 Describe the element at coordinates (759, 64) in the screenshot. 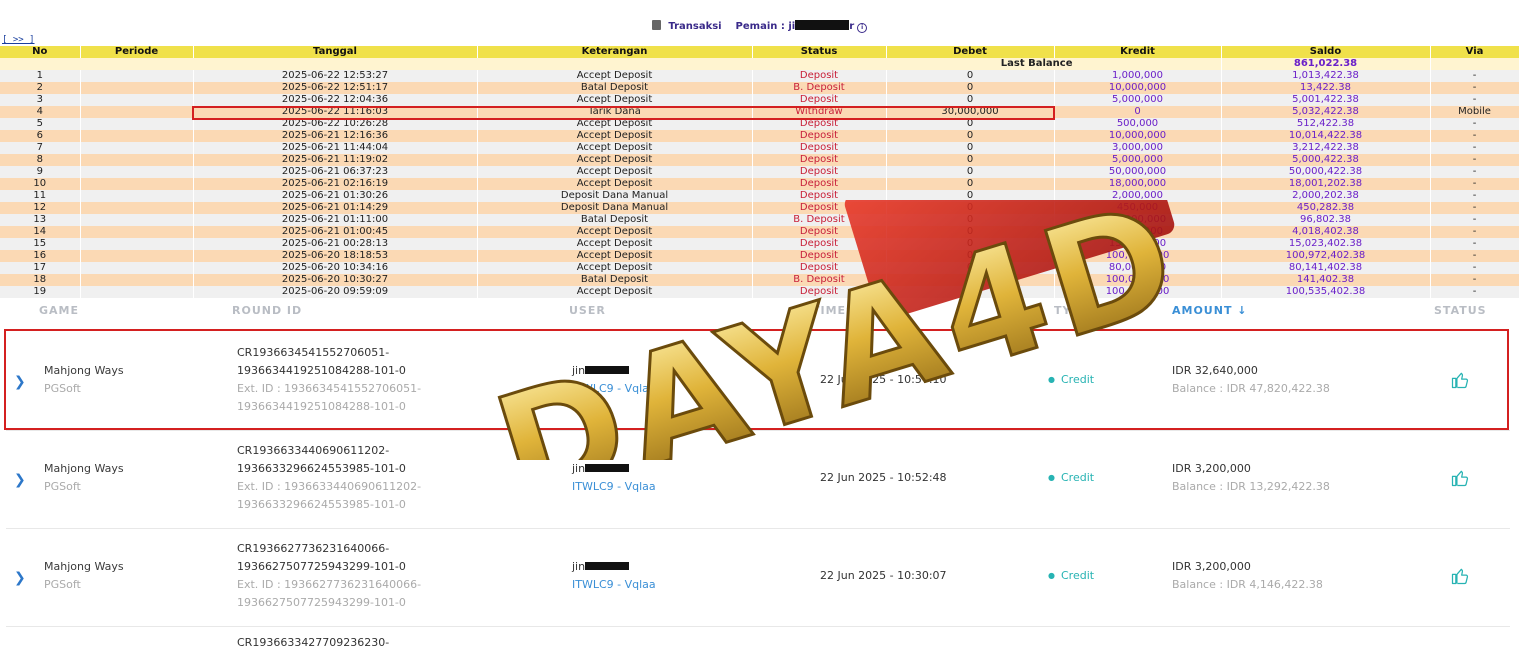

I see `last-balance-row: Last Balance 861,022.38` at that location.